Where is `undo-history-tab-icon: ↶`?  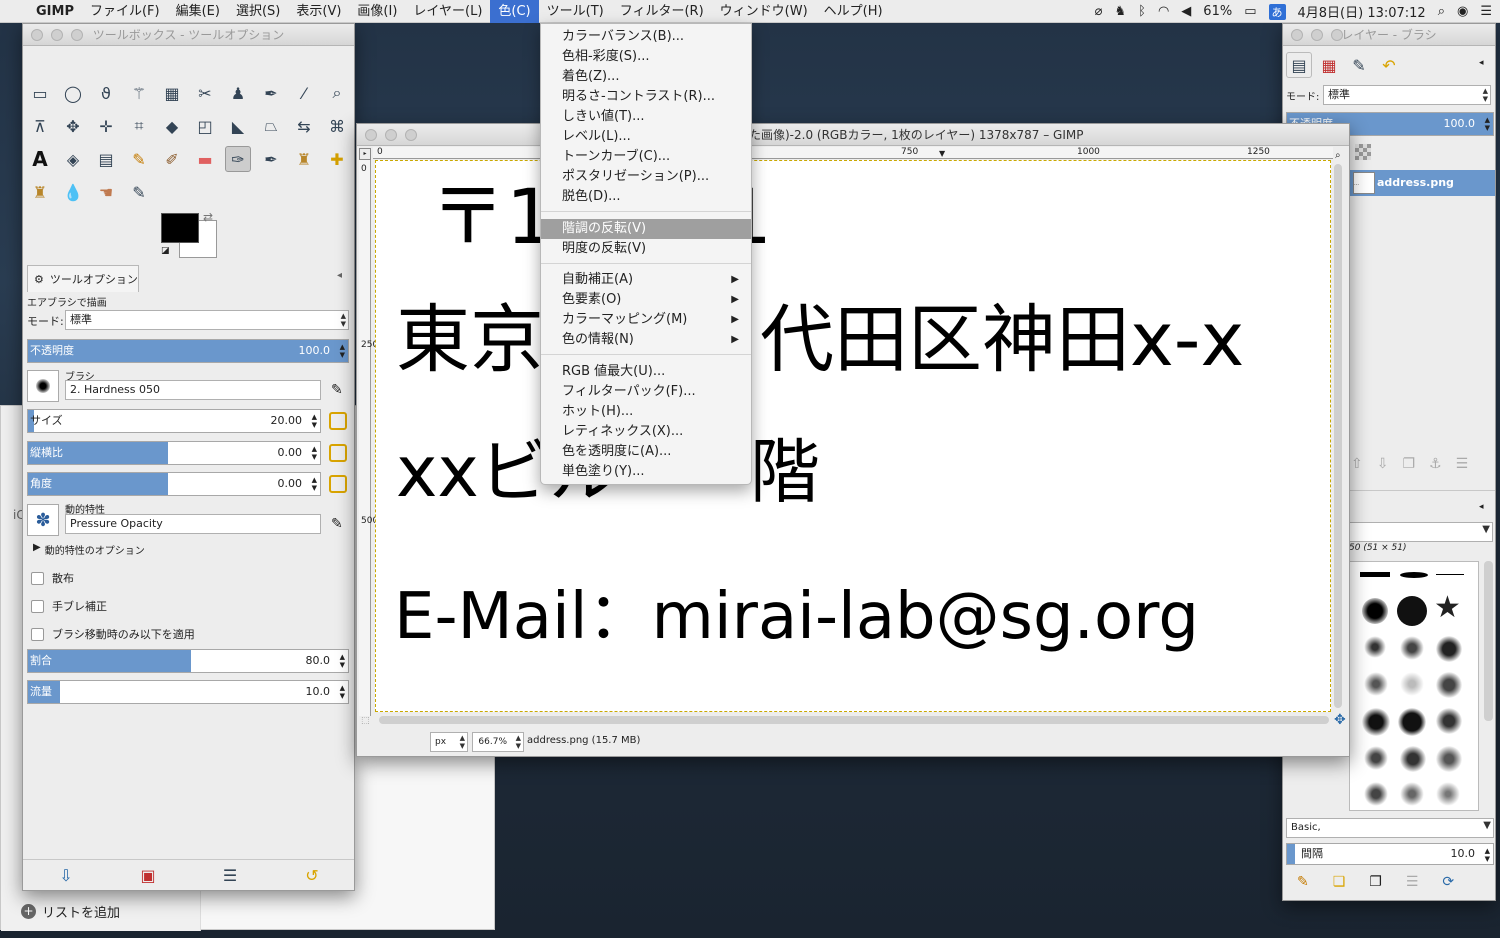 undo-history-tab-icon: ↶ is located at coordinates (1389, 65).